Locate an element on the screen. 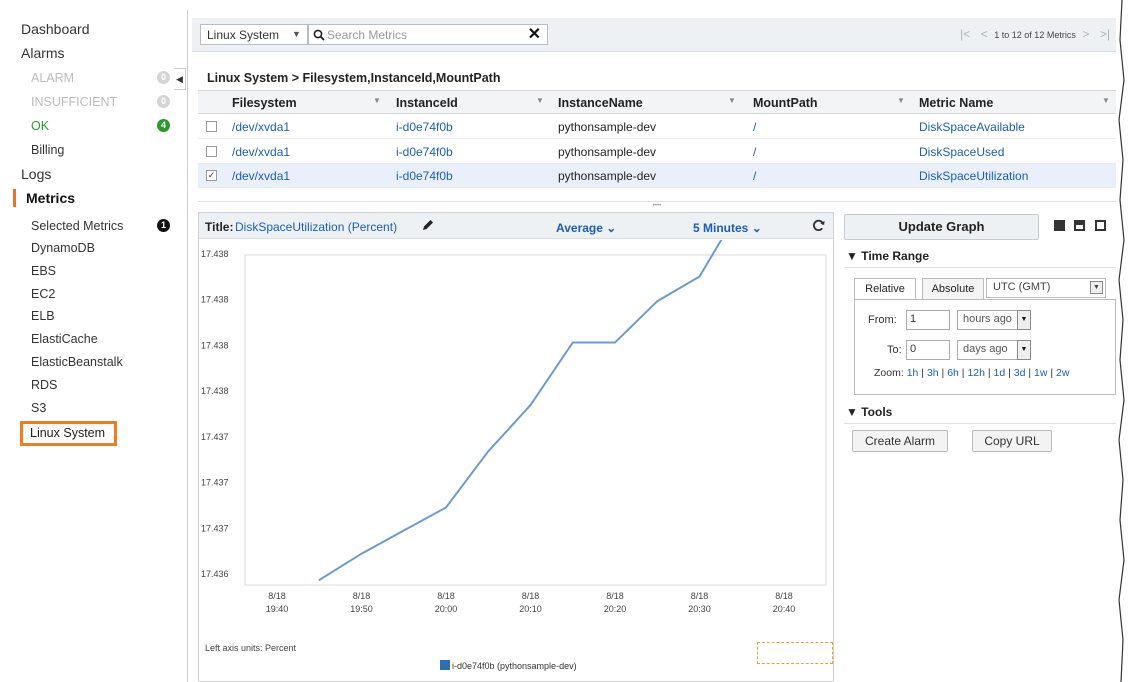 The height and width of the screenshot is (682, 1130). column-header-filesystem: Filesystem is located at coordinates (264, 103).